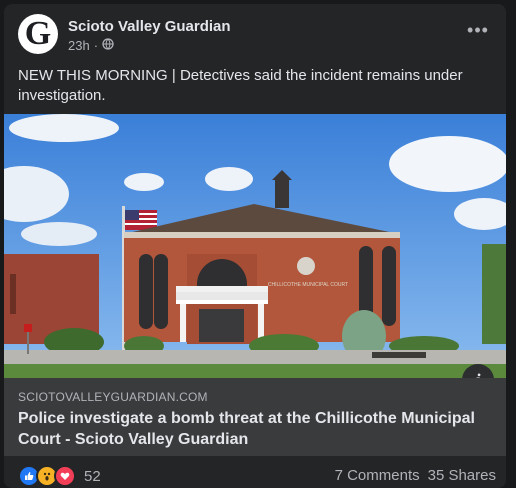 The height and width of the screenshot is (488, 516). I want to click on reaction-summary: 52, so click(59, 476).